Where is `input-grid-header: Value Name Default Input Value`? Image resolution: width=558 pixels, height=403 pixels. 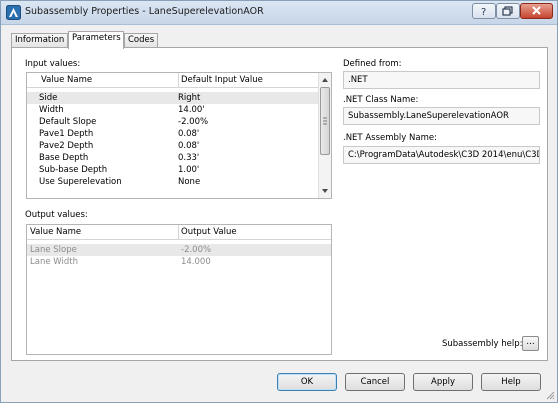 input-grid-header: Value Name Default Input Value is located at coordinates (172, 80).